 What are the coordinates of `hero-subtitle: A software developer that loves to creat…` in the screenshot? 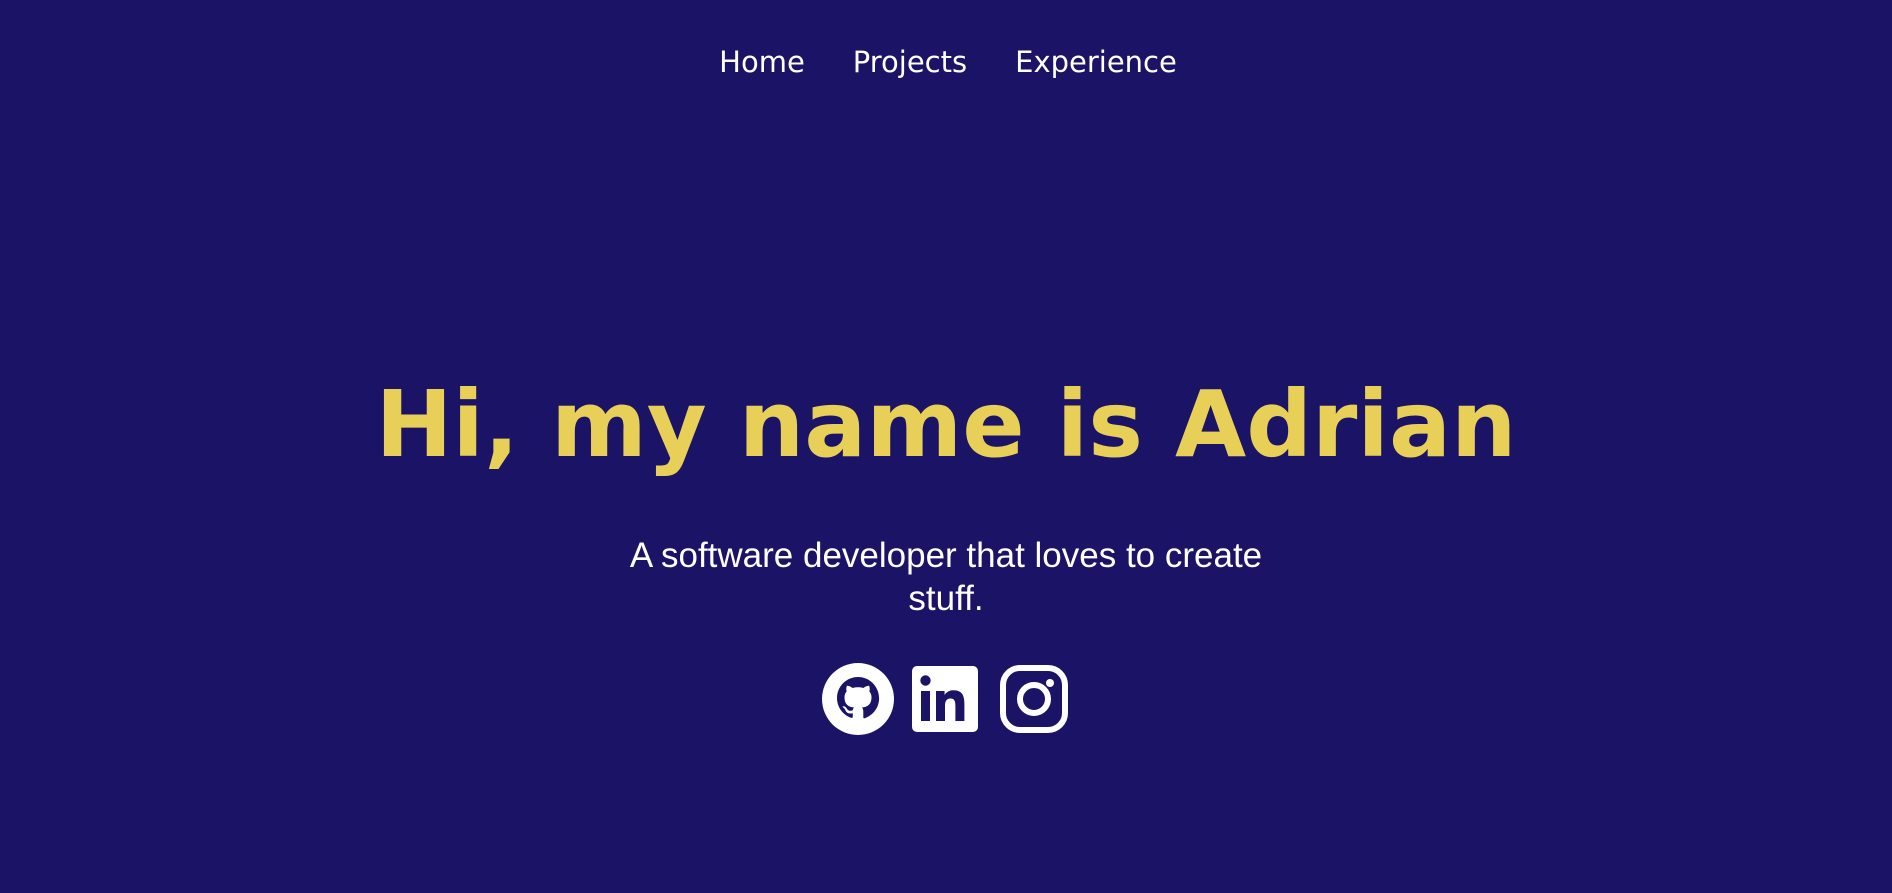 It's located at (946, 577).